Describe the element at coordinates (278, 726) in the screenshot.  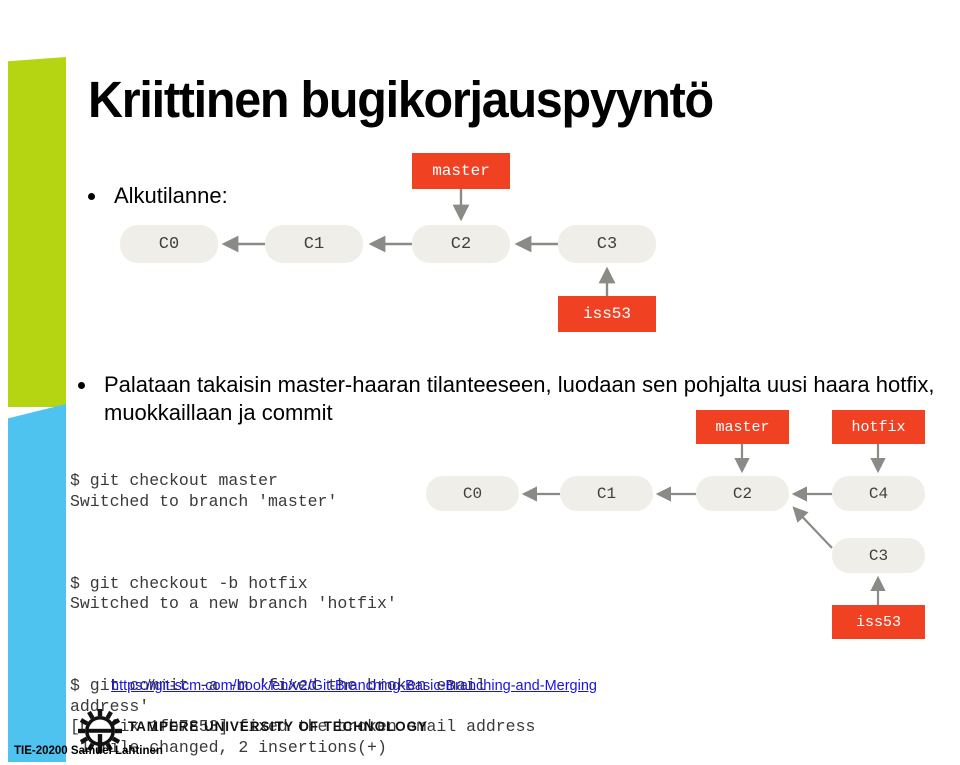
I see `university-name: TAMPERE UNIVERSITY OF TECHNOLOGY` at that location.